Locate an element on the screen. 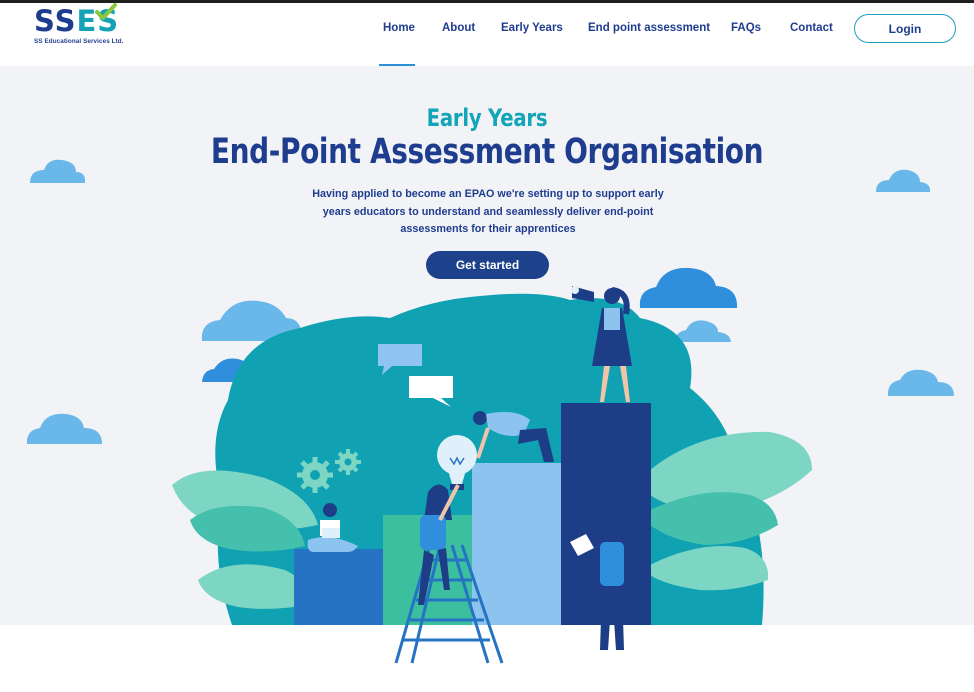 This screenshot has height=692, width=974. nav-item-faqs: FAQs is located at coordinates (746, 28).